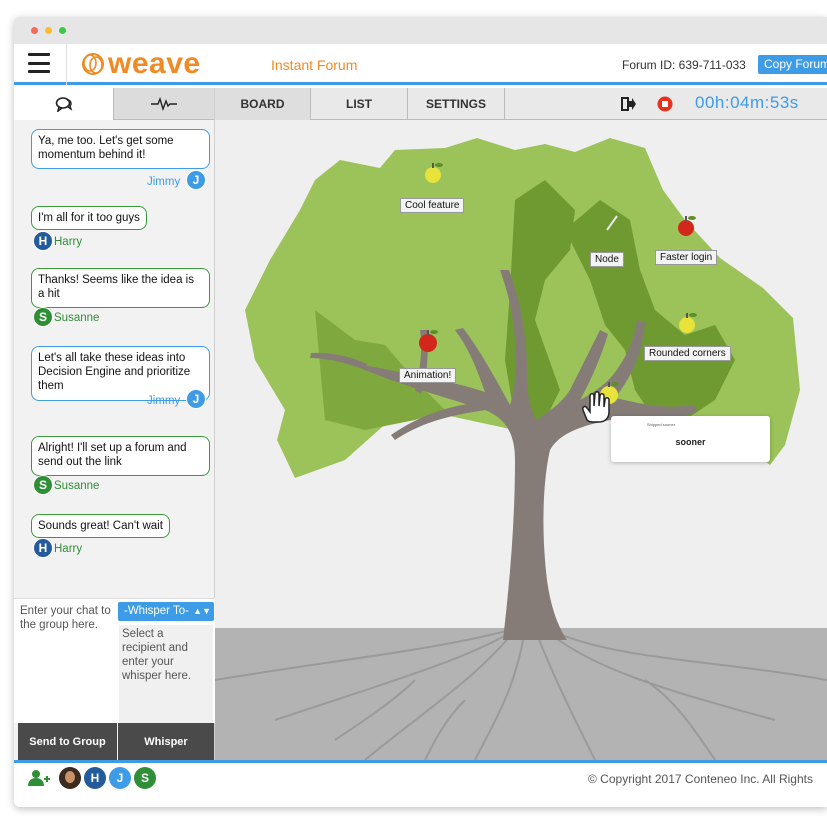 This screenshot has height=827, width=827. Describe the element at coordinates (432, 205) in the screenshot. I see `idea-label: Cool feature` at that location.